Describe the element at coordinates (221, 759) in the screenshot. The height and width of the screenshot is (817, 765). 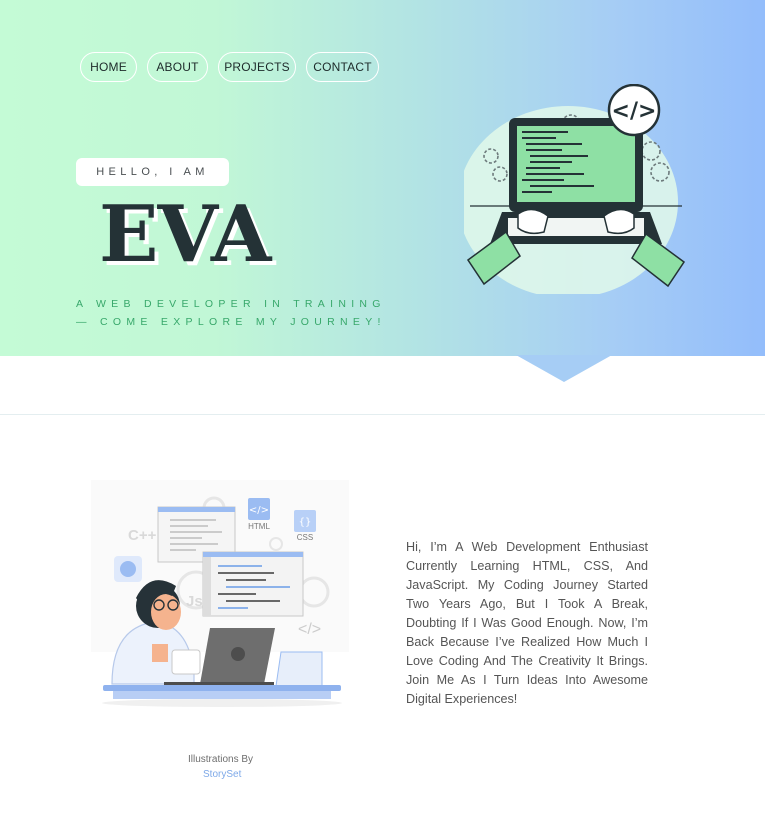
I see `illustration-credit-text: Illustrations By` at that location.